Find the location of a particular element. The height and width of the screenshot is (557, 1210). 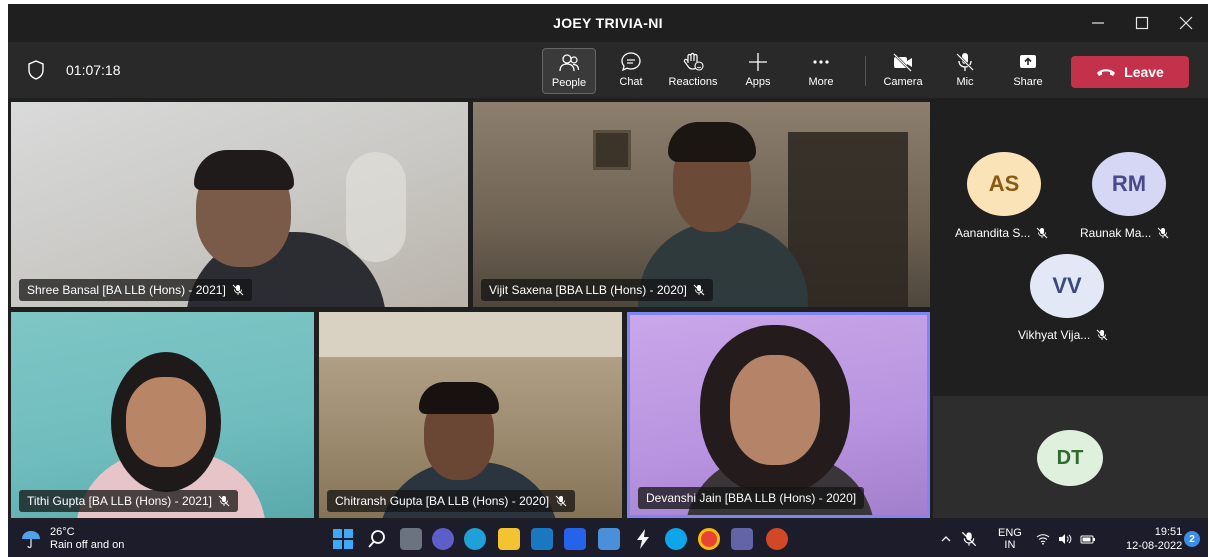

winamp-icon is located at coordinates (643, 539).